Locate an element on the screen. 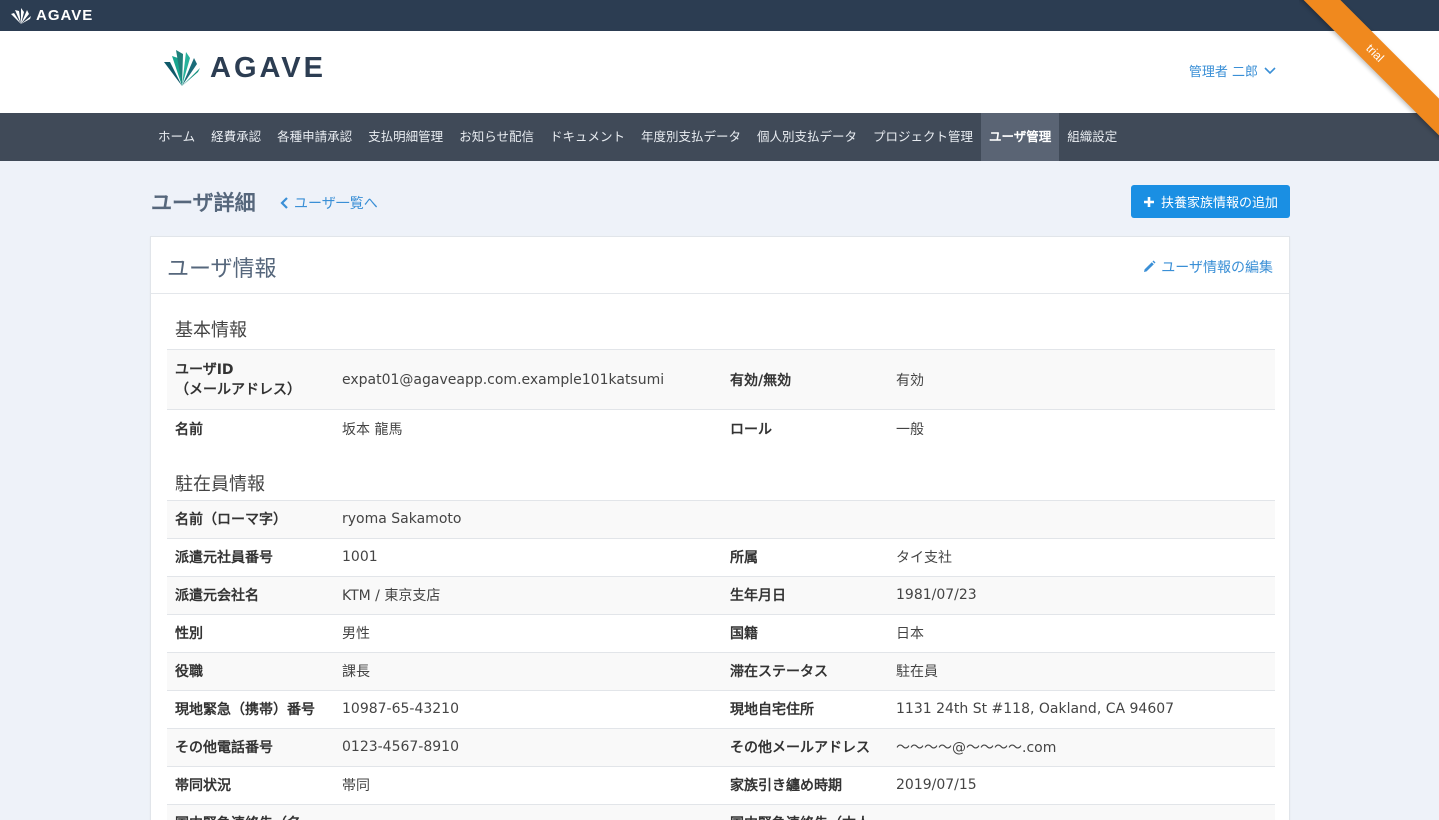 This screenshot has height=820, width=1439. nav-item-users: ユーザ管理 is located at coordinates (1020, 137).